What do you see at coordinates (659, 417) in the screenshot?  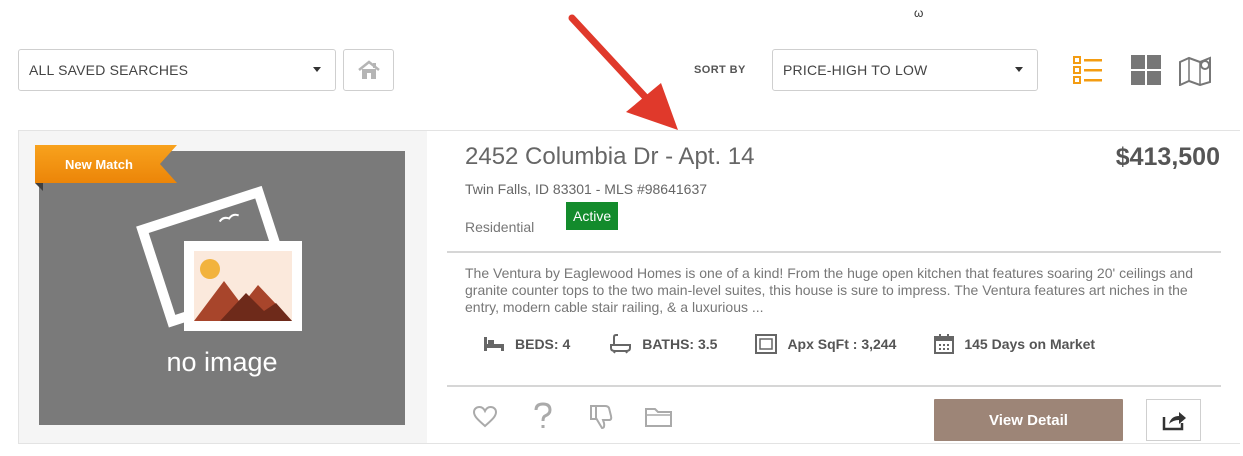 I see `folder-icon` at bounding box center [659, 417].